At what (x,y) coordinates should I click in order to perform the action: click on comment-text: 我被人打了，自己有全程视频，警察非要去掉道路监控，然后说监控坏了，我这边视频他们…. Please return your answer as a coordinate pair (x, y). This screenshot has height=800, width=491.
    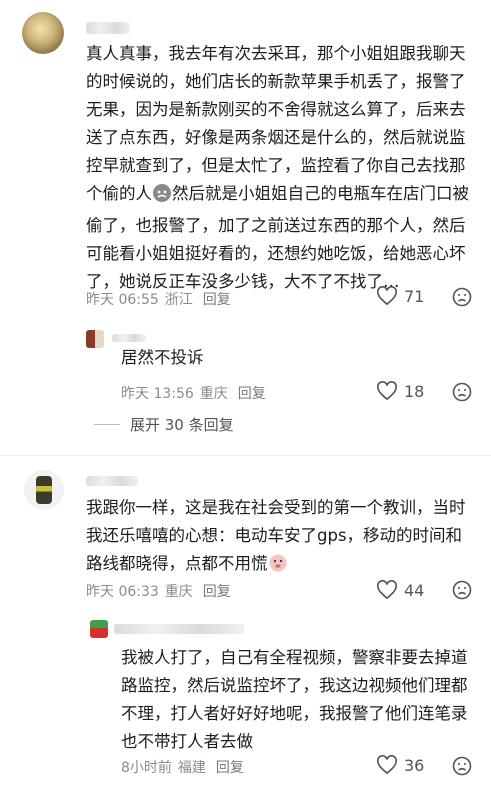
    Looking at the image, I should click on (294, 699).